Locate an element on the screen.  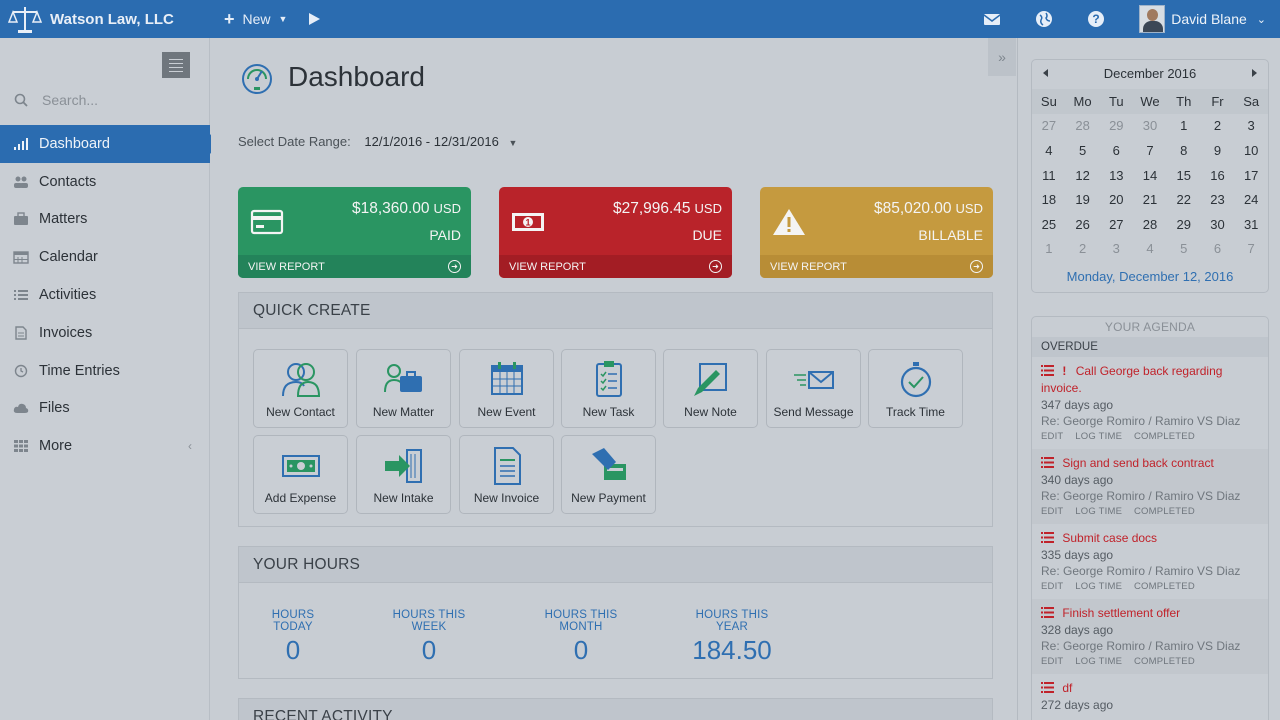
calendar-day: 10 is located at coordinates (1251, 150).